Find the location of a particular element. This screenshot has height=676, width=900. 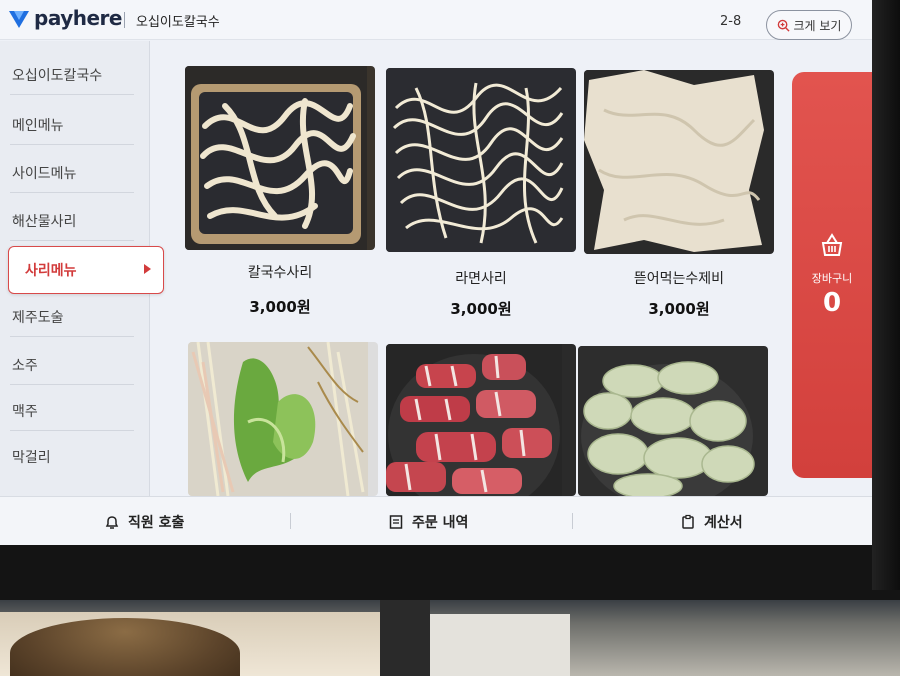

menu-card: 칼국수사리 3,000원 is located at coordinates (280, 191).